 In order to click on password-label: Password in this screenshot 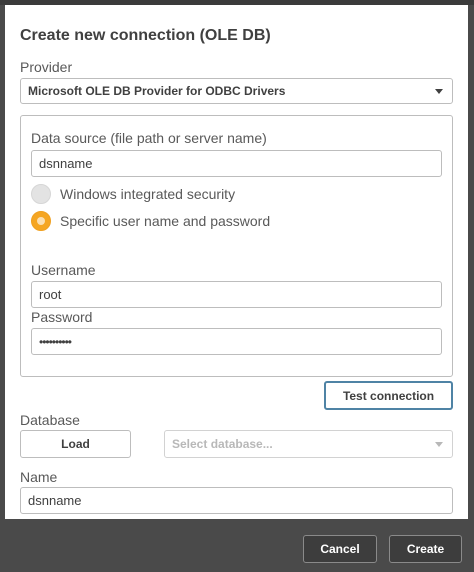, I will do `click(62, 317)`.